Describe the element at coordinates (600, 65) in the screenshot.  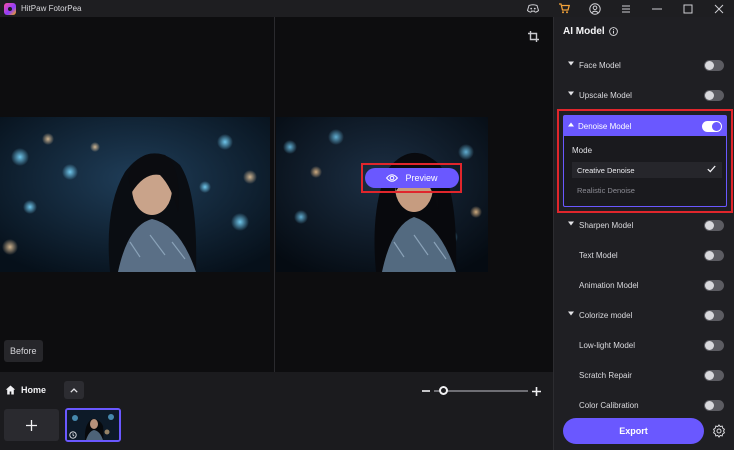
I see `model-label: Face Model` at that location.